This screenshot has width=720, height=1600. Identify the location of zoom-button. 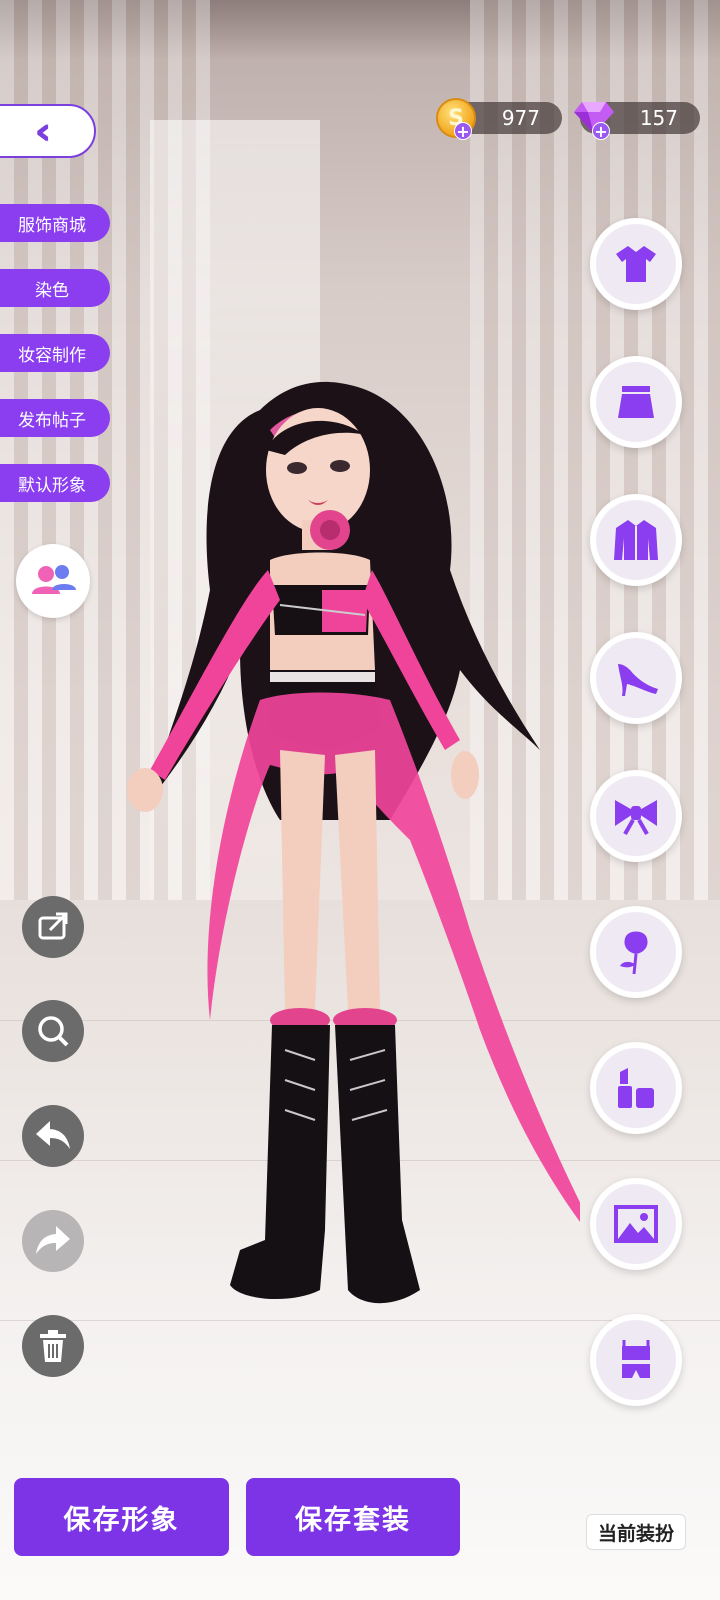
(53, 1031).